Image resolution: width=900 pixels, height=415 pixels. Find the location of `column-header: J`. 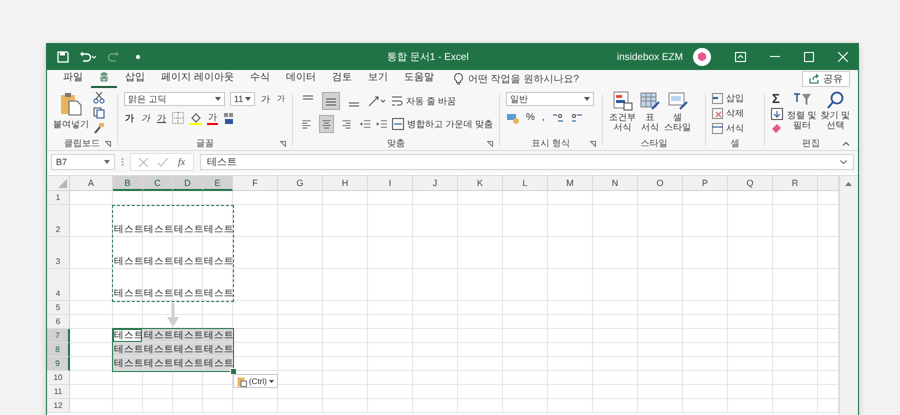

column-header: J is located at coordinates (435, 183).